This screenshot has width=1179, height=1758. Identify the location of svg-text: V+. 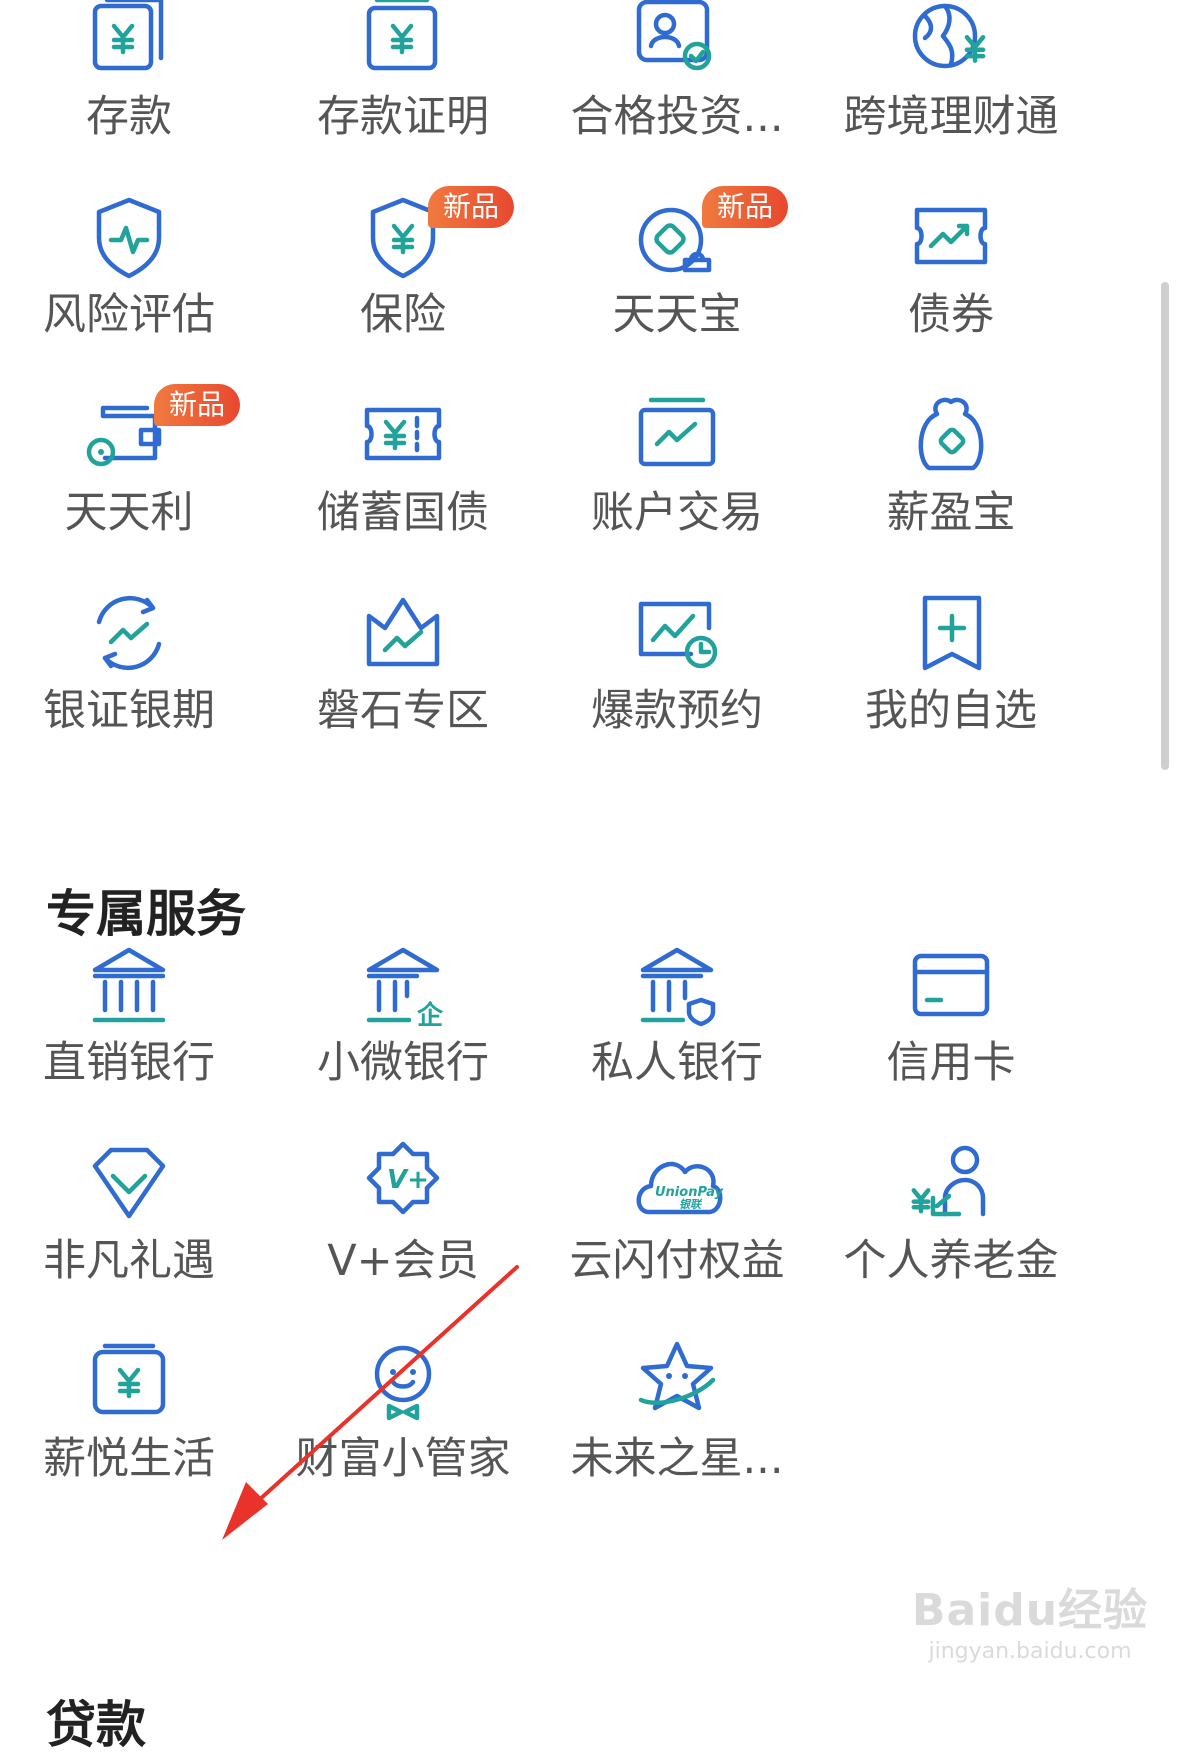
(408, 1180).